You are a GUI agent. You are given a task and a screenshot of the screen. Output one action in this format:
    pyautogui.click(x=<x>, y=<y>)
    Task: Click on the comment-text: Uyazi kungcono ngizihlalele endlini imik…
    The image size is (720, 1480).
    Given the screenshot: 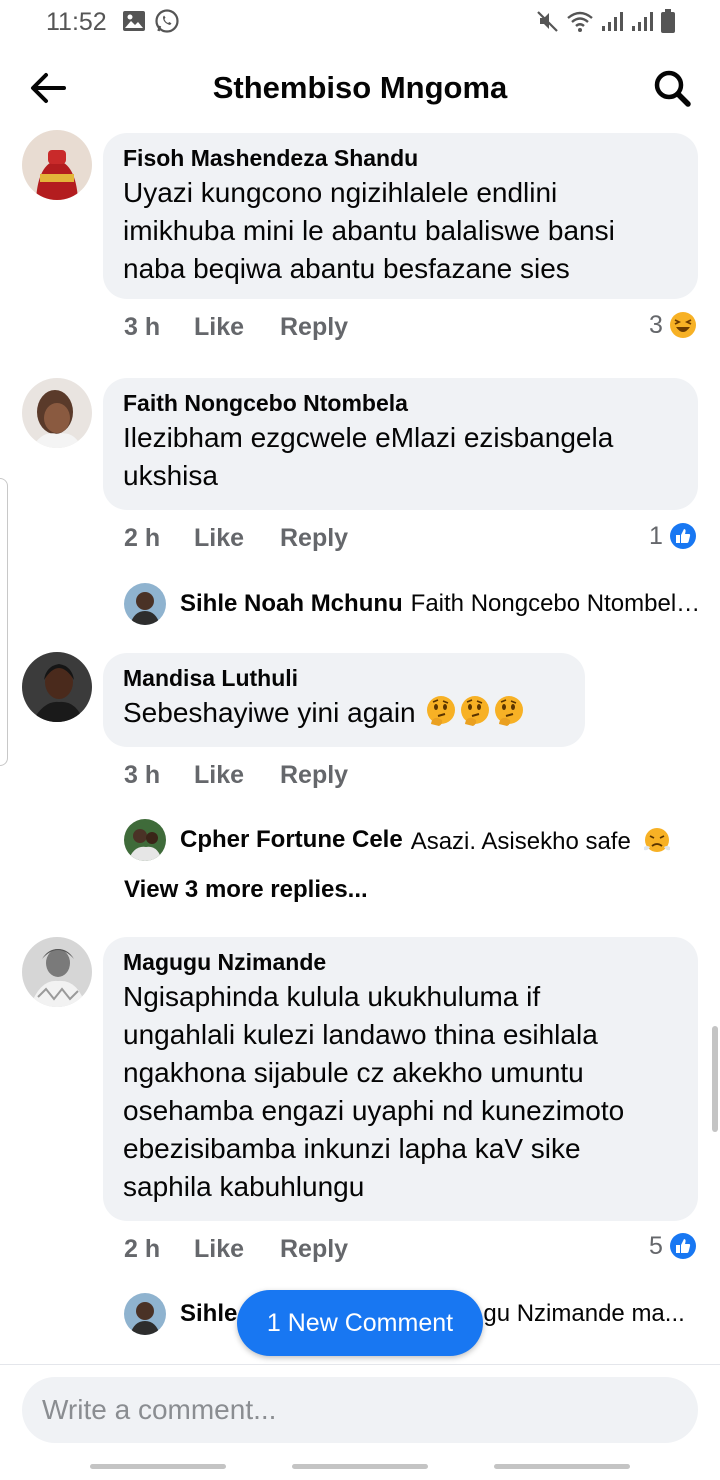 What is the action you would take?
    pyautogui.click(x=369, y=230)
    